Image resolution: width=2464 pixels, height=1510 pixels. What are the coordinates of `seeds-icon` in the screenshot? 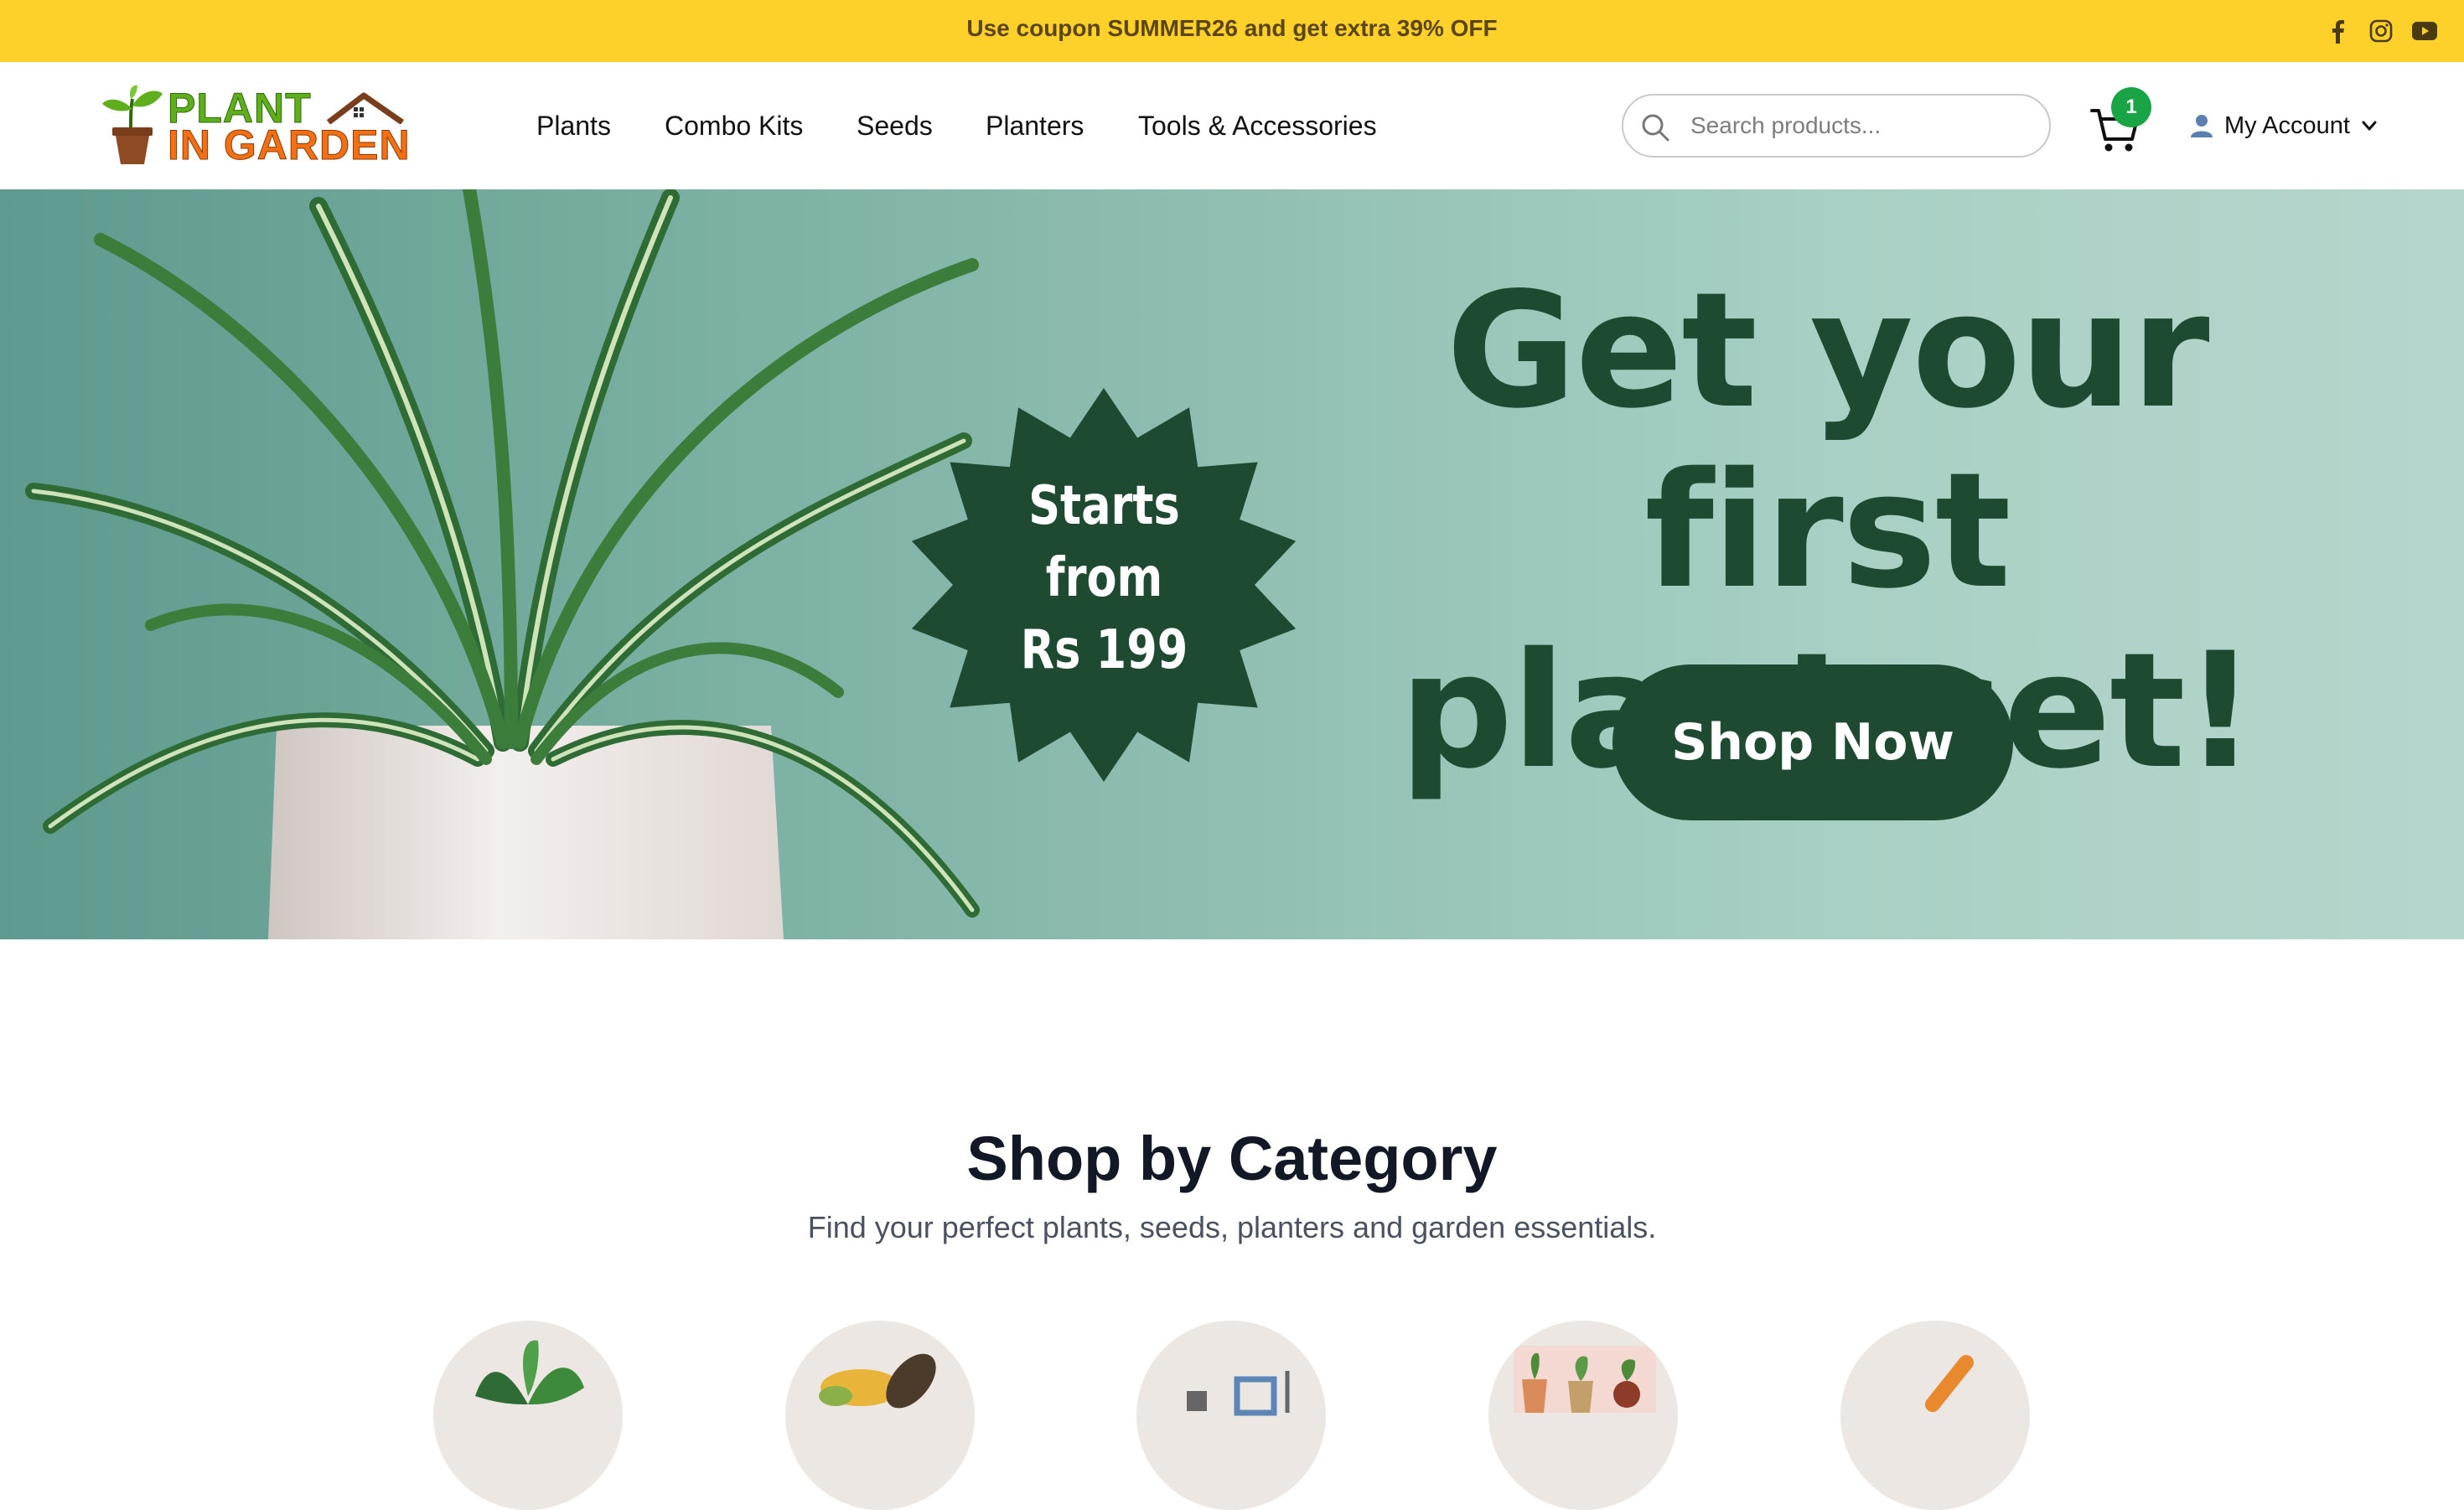 It's located at (877, 1381).